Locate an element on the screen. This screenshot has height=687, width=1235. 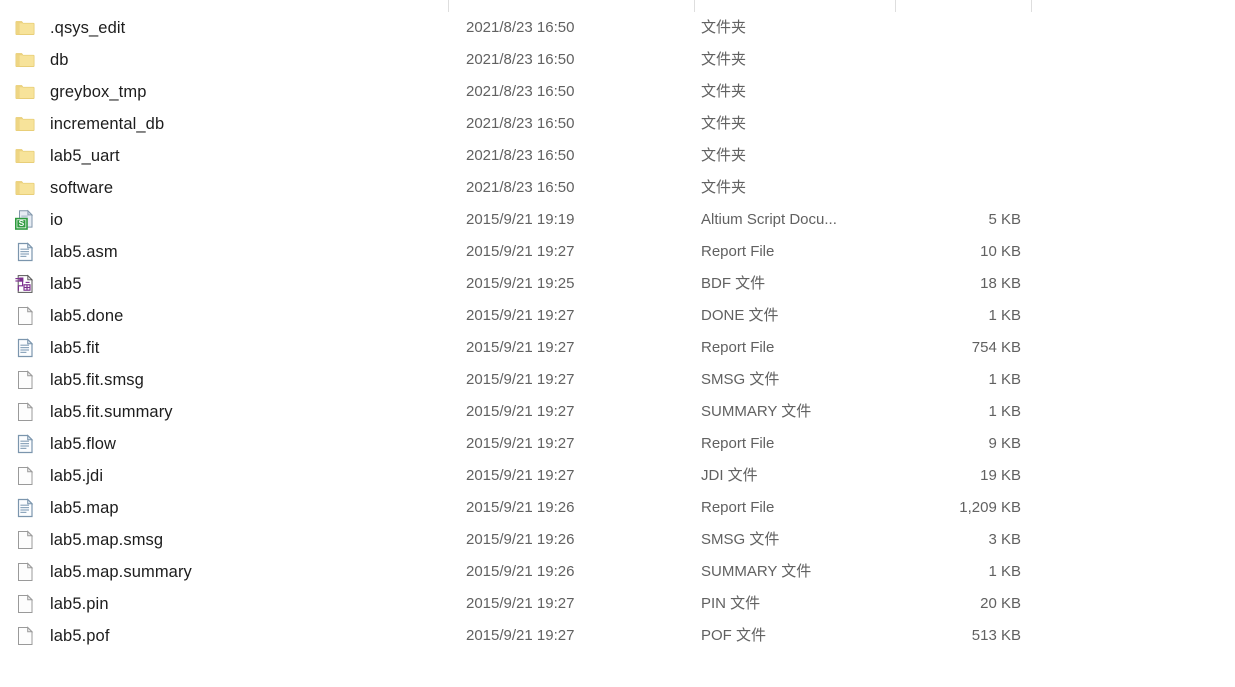
file-name-cell: lab5 is located at coordinates (48, 284).